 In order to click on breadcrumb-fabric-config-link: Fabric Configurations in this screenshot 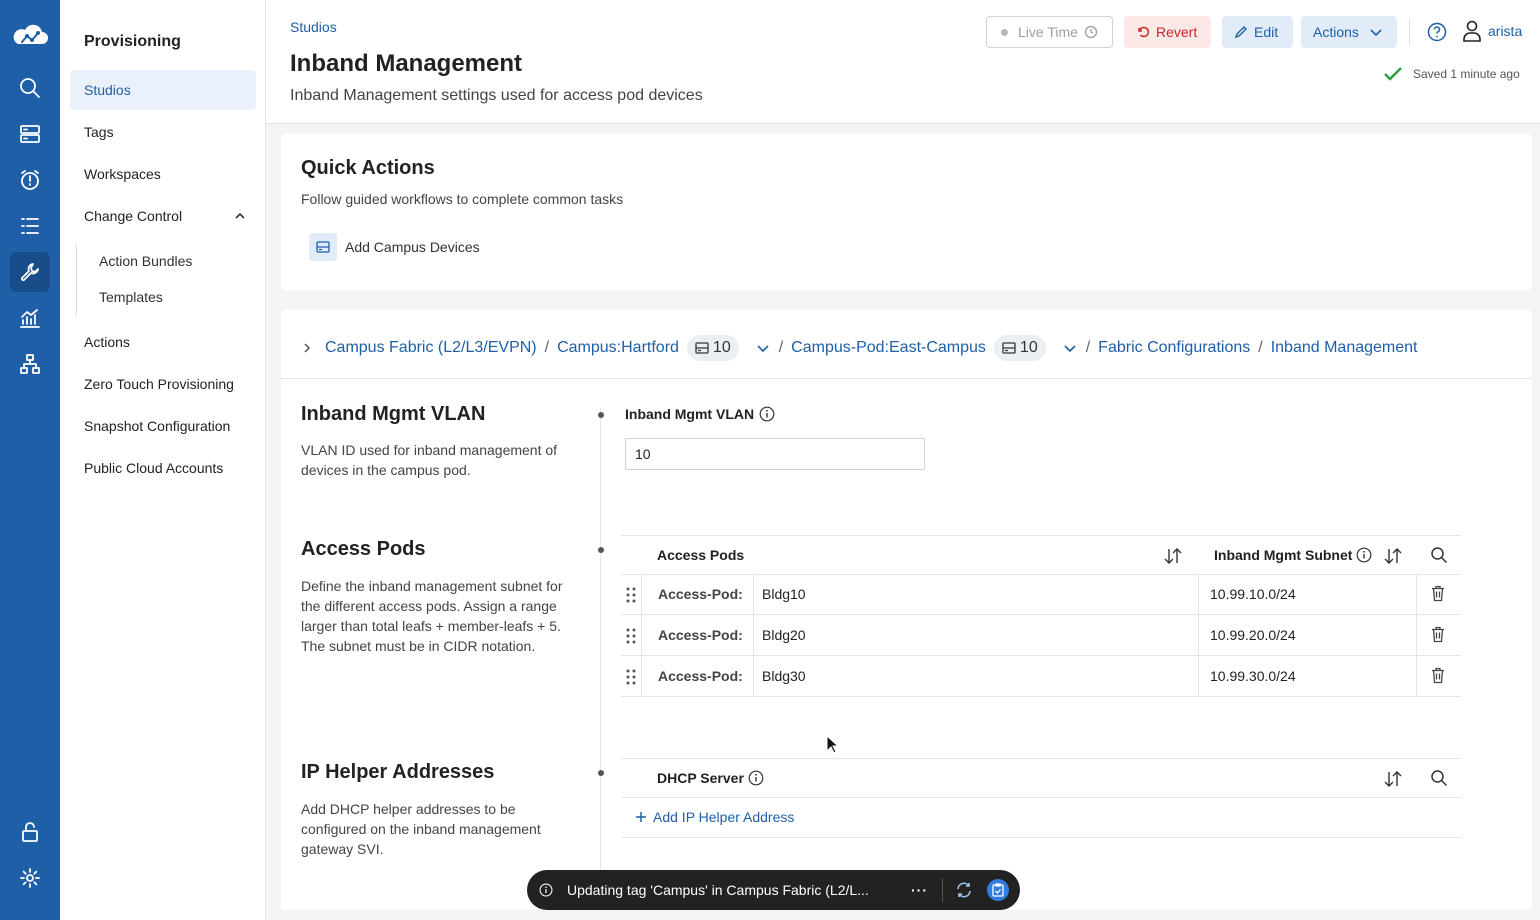, I will do `click(1174, 348)`.